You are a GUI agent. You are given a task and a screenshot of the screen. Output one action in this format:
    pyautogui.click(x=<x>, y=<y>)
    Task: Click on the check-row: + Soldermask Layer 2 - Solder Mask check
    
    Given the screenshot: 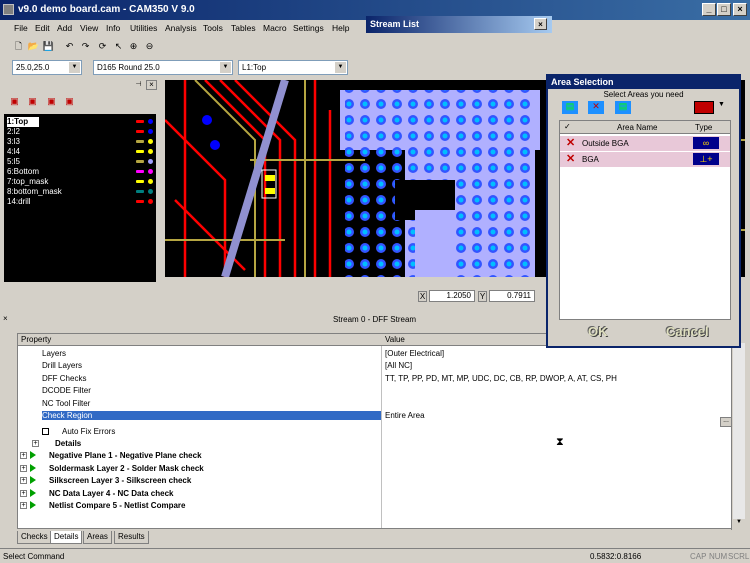 What is the action you would take?
    pyautogui.click(x=375, y=469)
    